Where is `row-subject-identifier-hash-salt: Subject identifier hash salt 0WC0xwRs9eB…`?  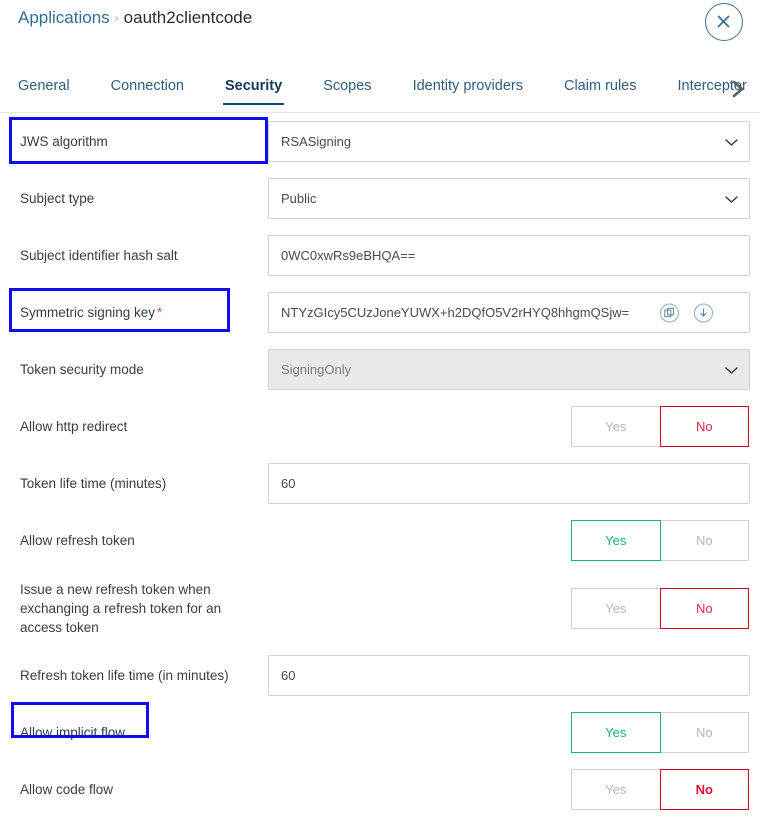
row-subject-identifier-hash-salt: Subject identifier hash salt 0WC0xwRs9eB… is located at coordinates (380, 255).